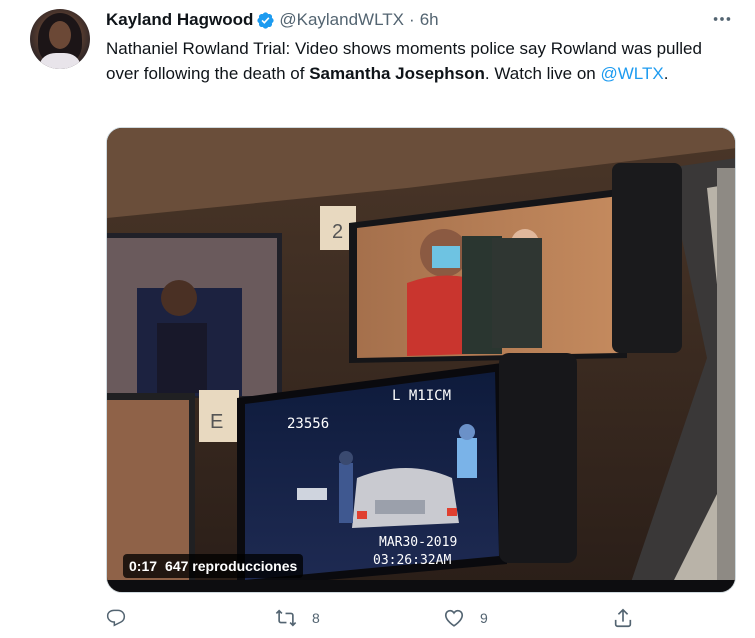 This screenshot has width=755, height=638. Describe the element at coordinates (116, 618) in the screenshot. I see `reply-icon` at that location.